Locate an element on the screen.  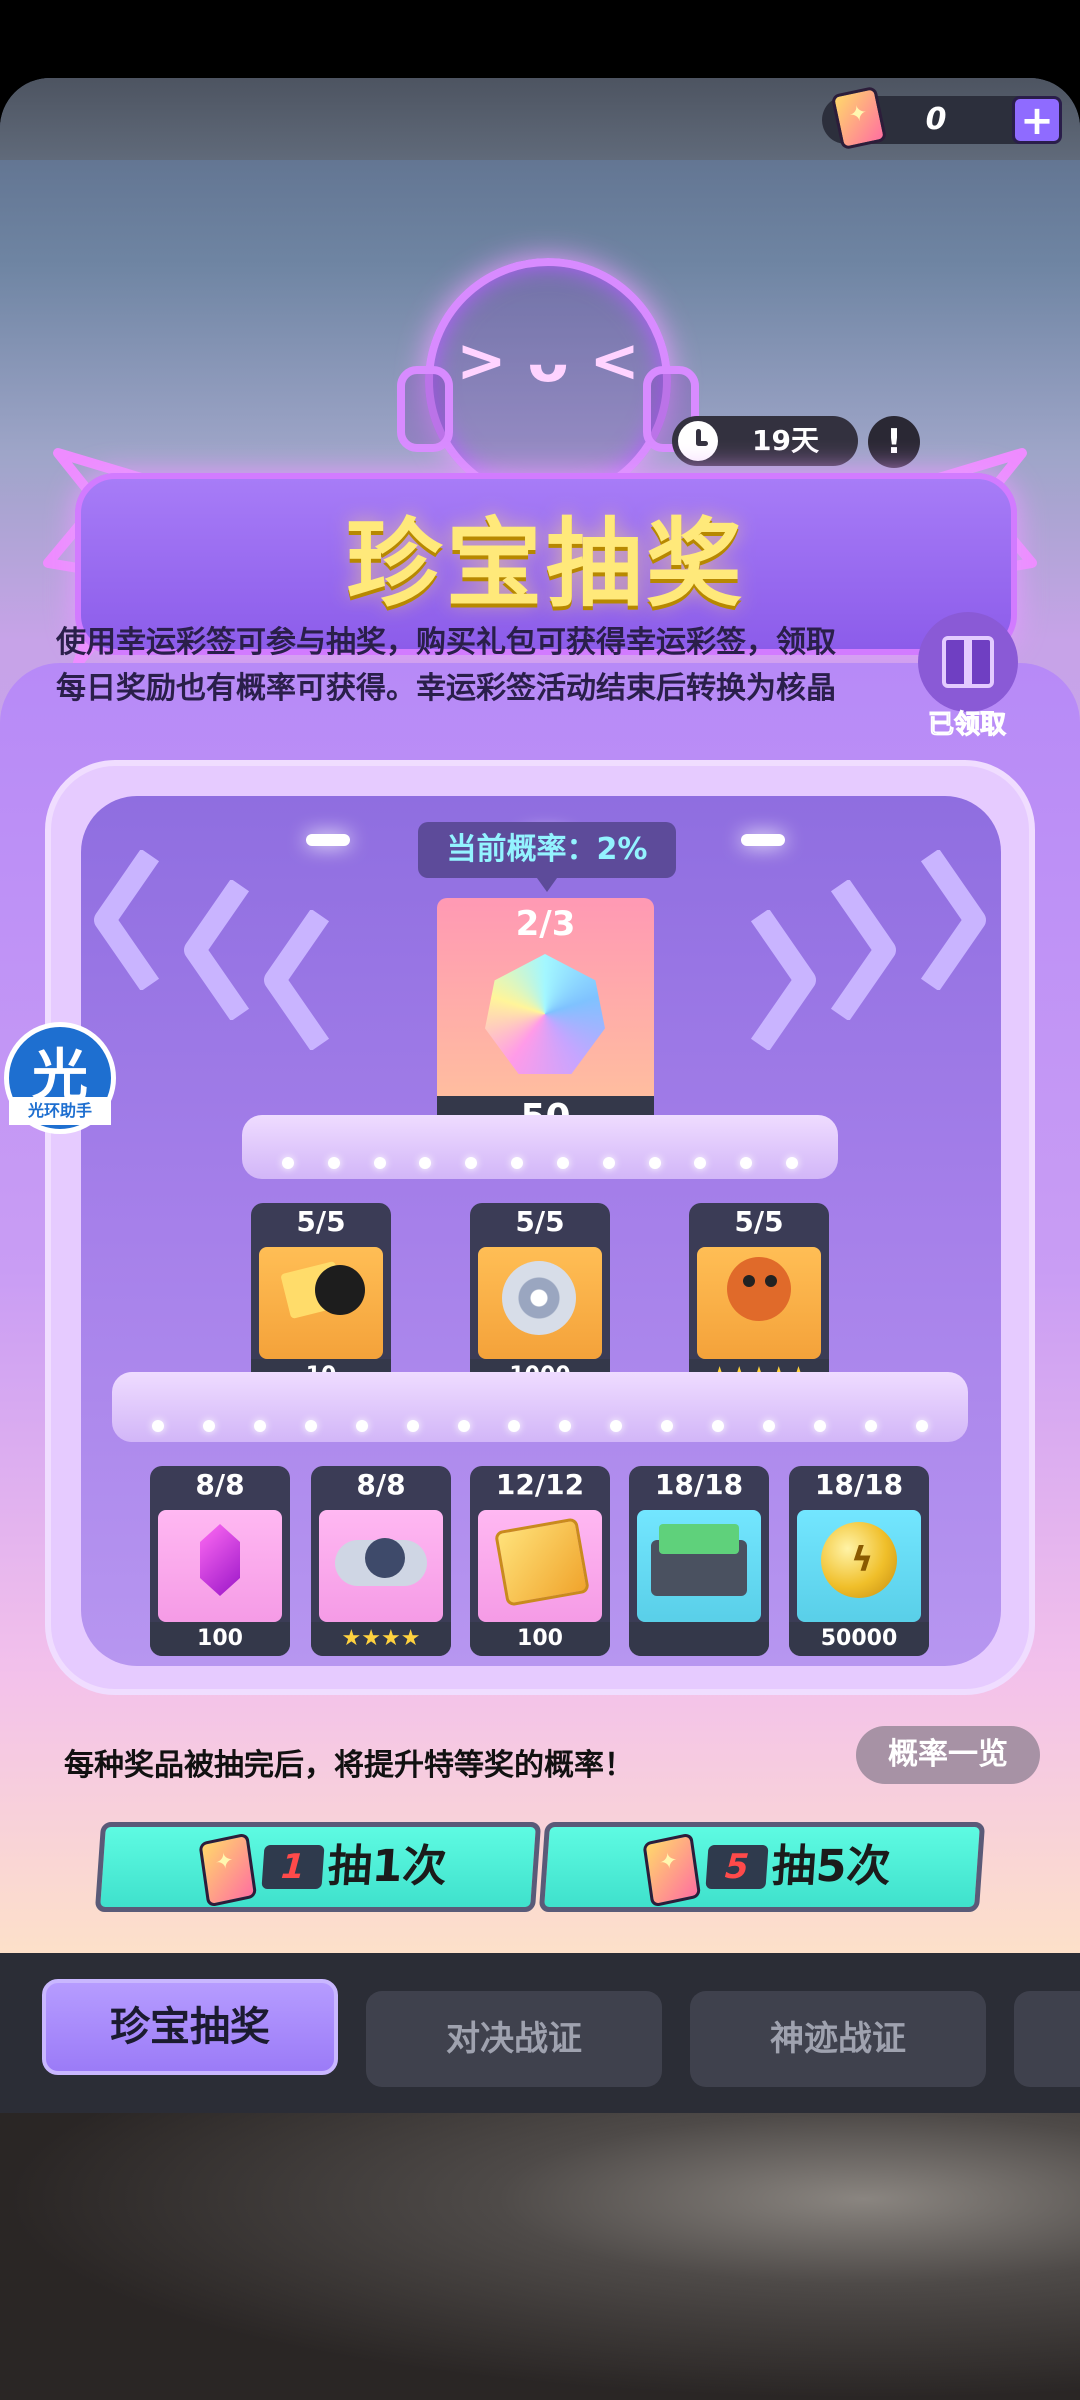
tab-miracle-pass: 神迹战证 is located at coordinates (838, 2039).